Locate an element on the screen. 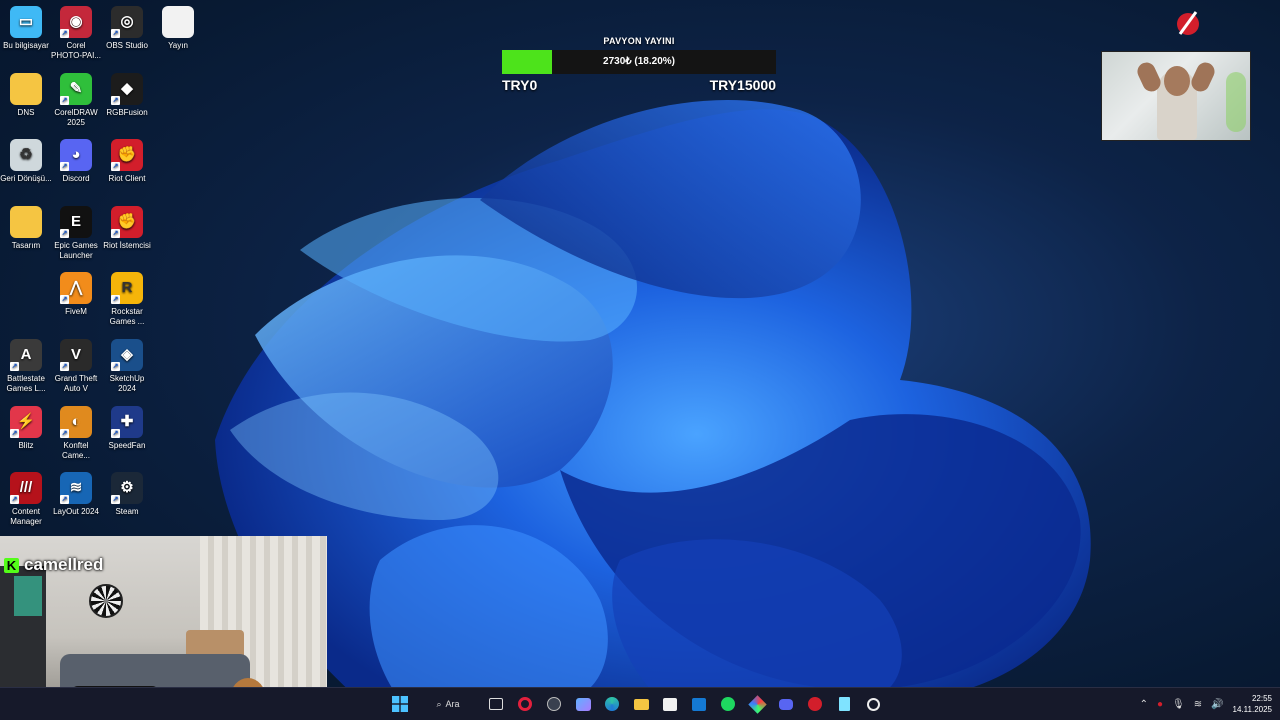 This screenshot has height=720, width=1280. epic-games-icon: E ↗ is located at coordinates (76, 221).